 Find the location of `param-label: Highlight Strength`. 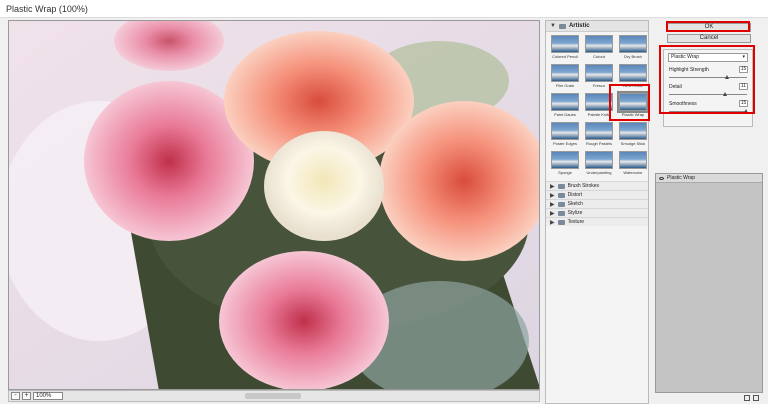

param-label: Highlight Strength is located at coordinates (689, 70).